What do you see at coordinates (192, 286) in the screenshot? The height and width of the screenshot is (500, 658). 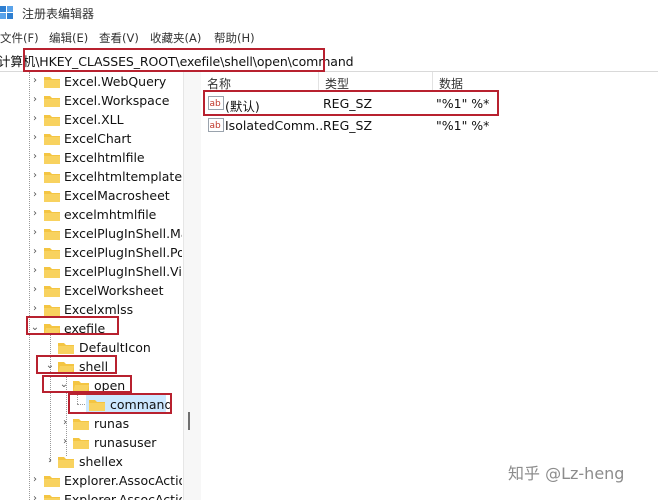 I see `pane-splitter` at bounding box center [192, 286].